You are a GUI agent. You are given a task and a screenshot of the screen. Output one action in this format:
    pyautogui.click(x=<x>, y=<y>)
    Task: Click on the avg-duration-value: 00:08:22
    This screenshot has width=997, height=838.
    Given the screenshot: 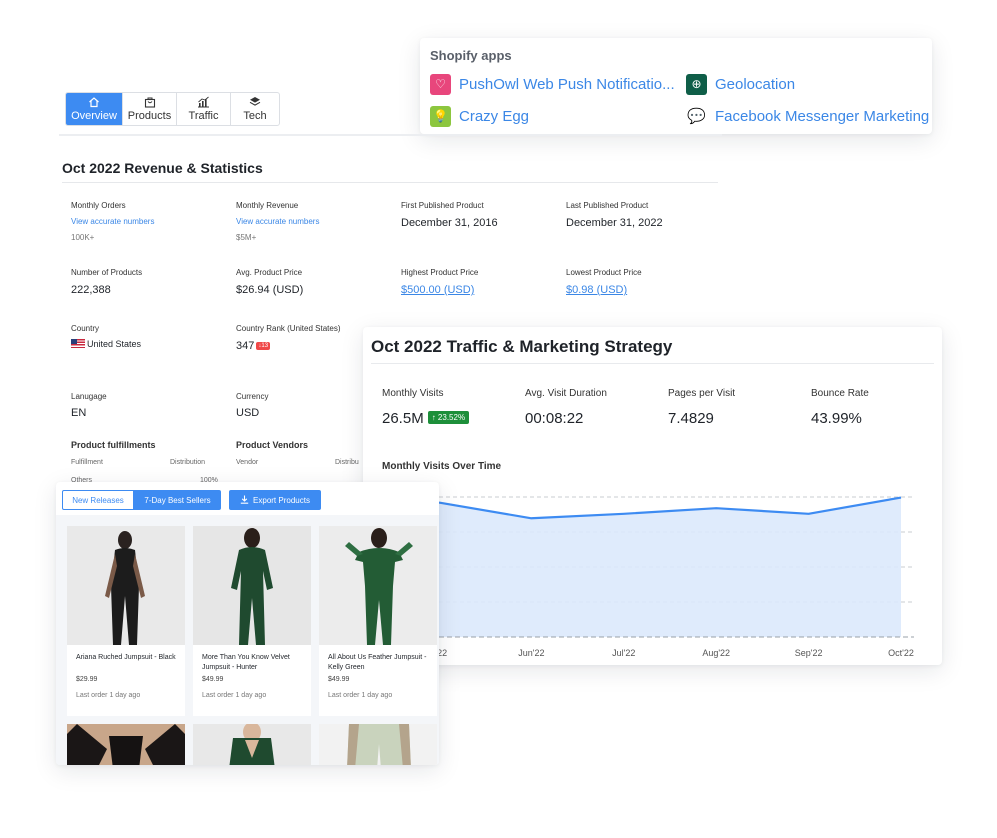 What is the action you would take?
    pyautogui.click(x=554, y=418)
    